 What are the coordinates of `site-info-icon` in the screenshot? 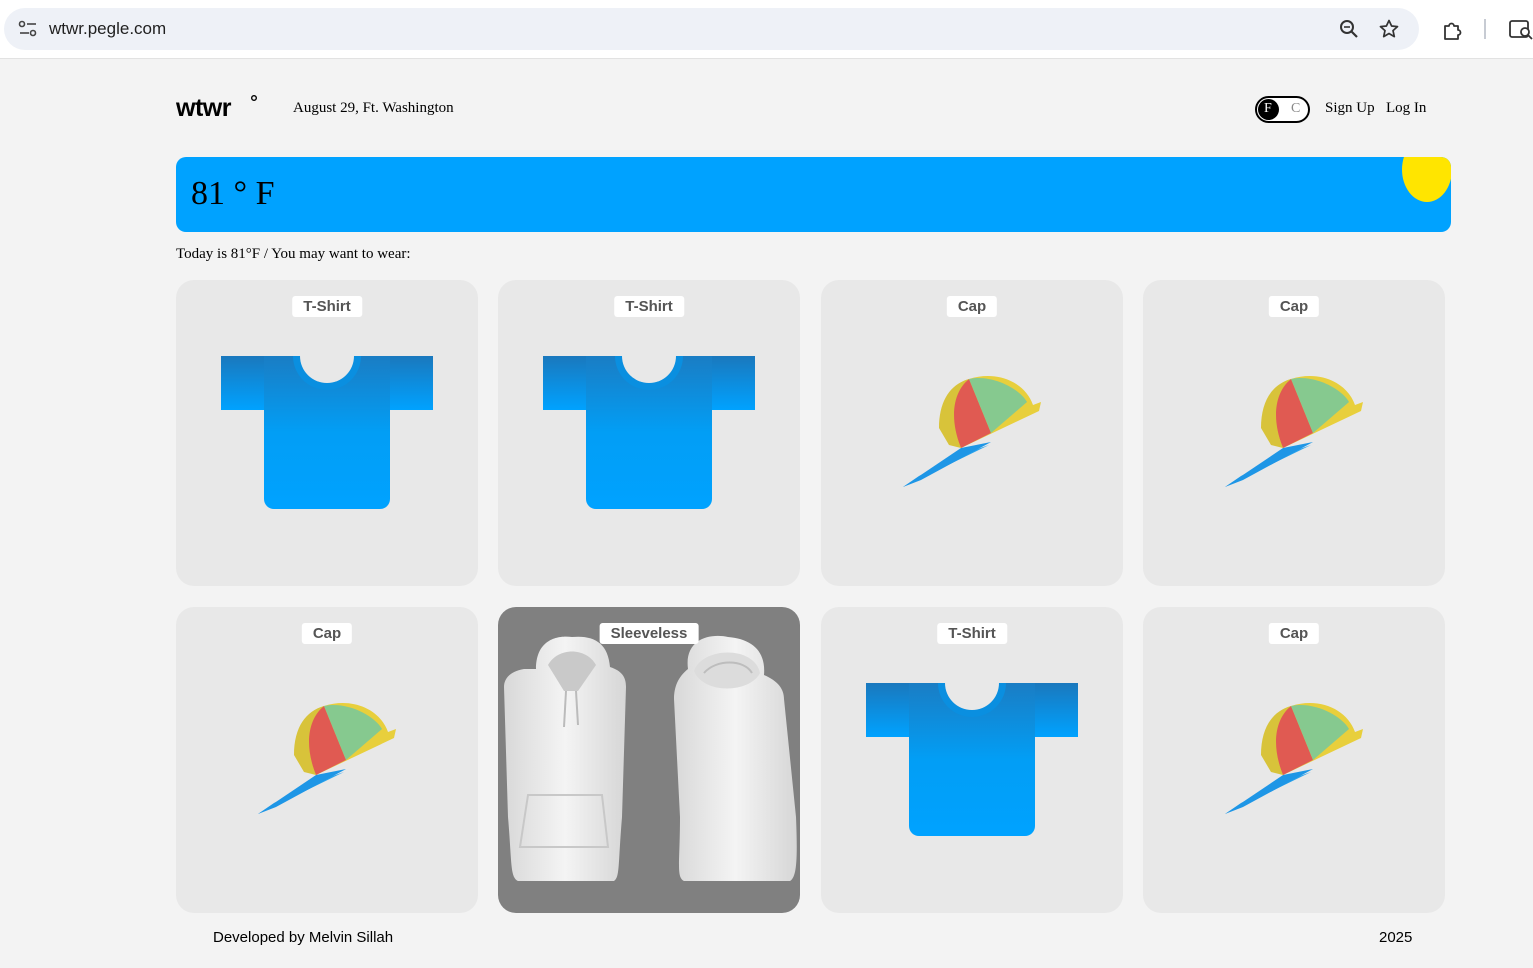 It's located at (28, 29).